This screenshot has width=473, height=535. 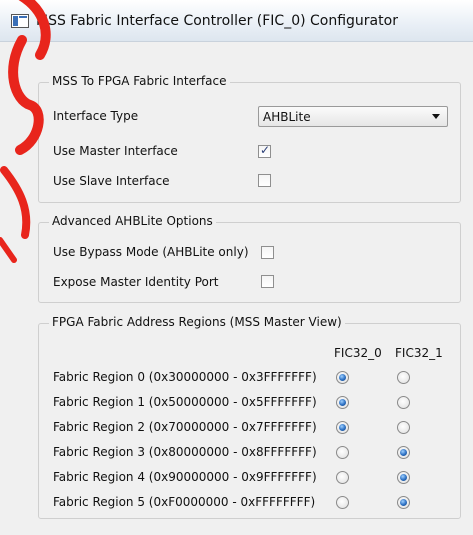 What do you see at coordinates (20, 21) in the screenshot?
I see `app-window-icon` at bounding box center [20, 21].